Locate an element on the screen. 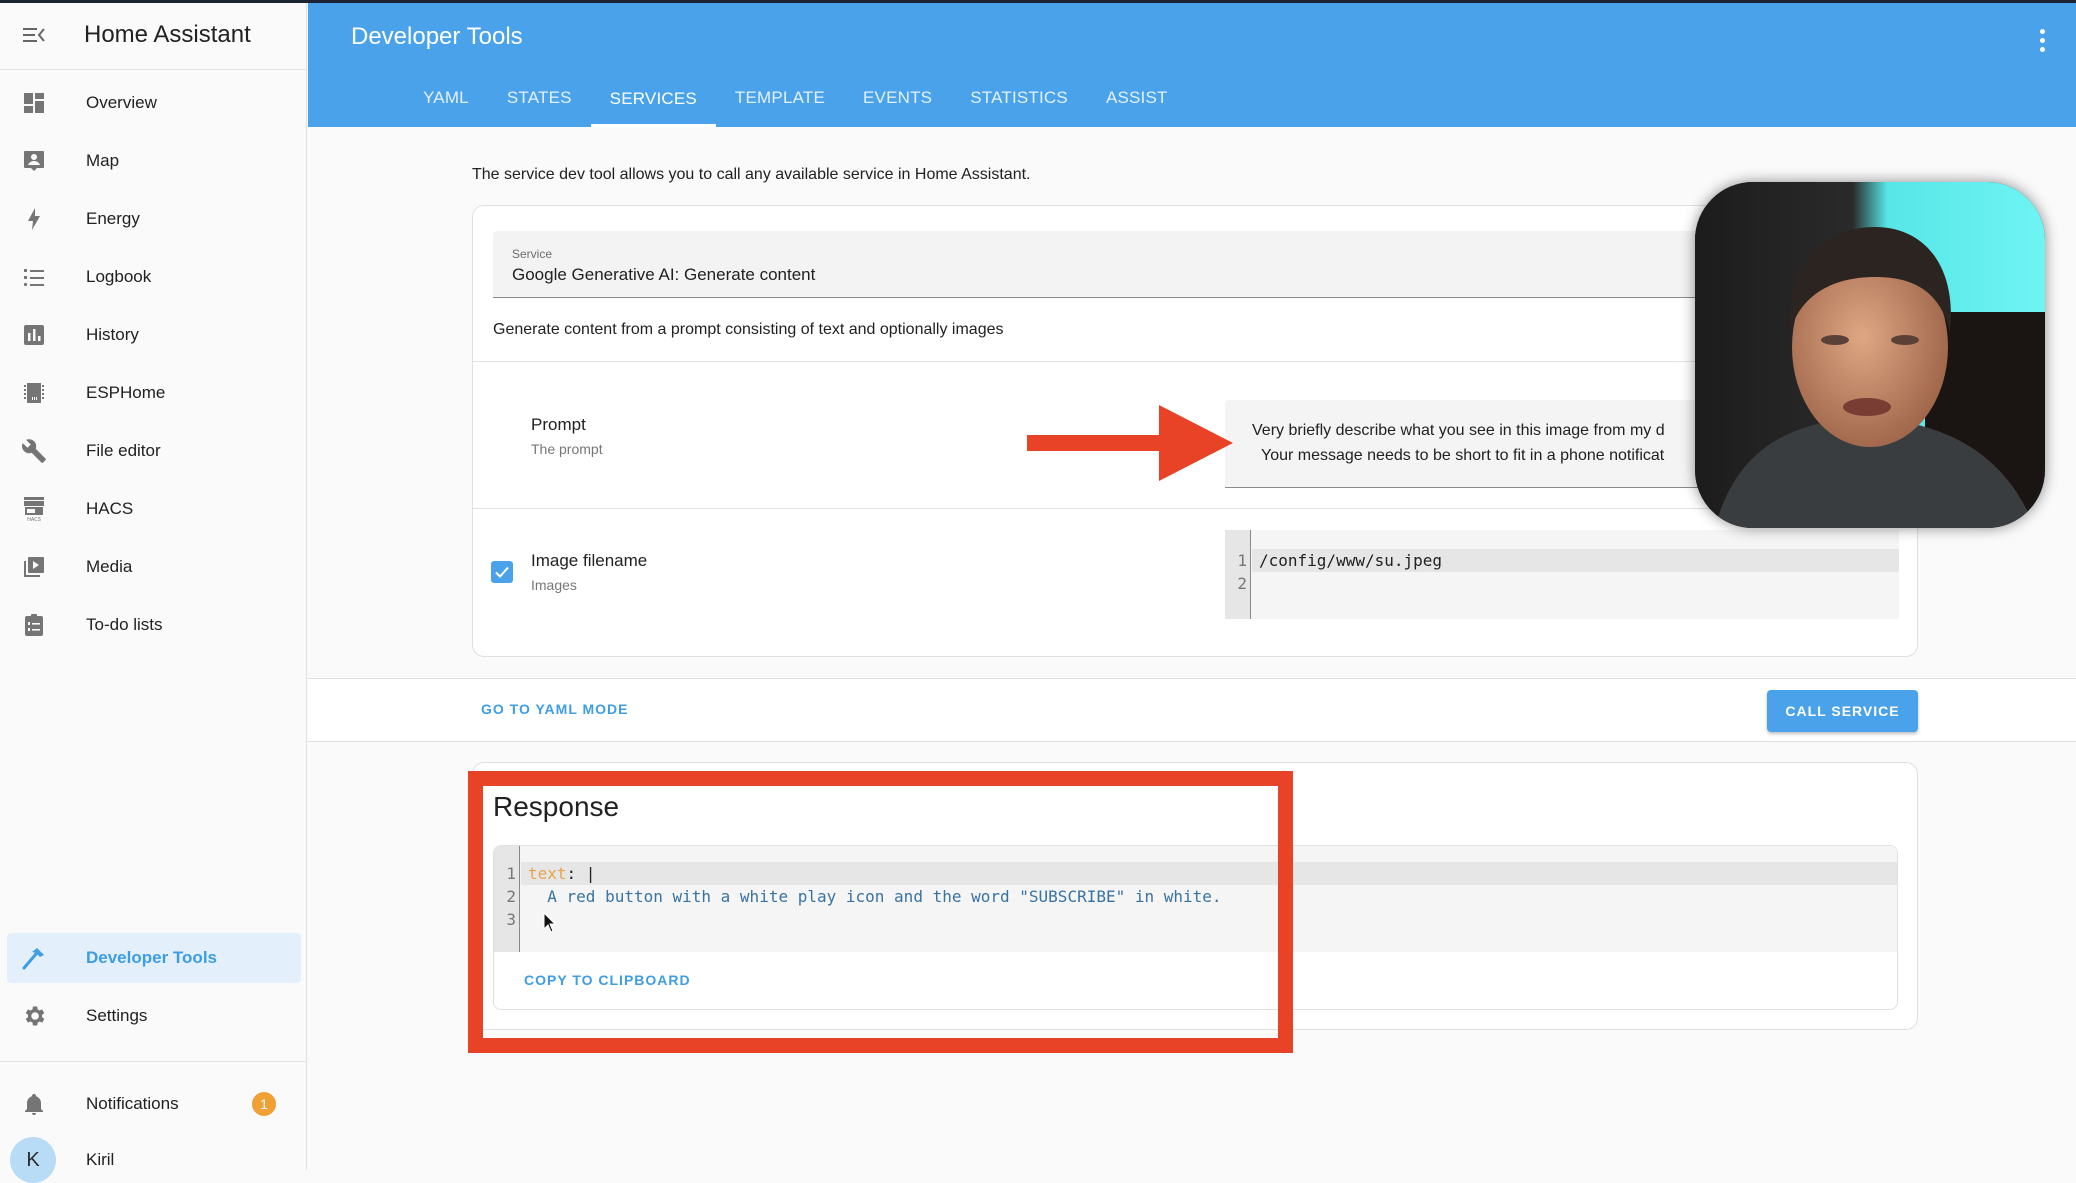 The height and width of the screenshot is (1183, 2076). sidebar-item-label: HACS is located at coordinates (110, 508).